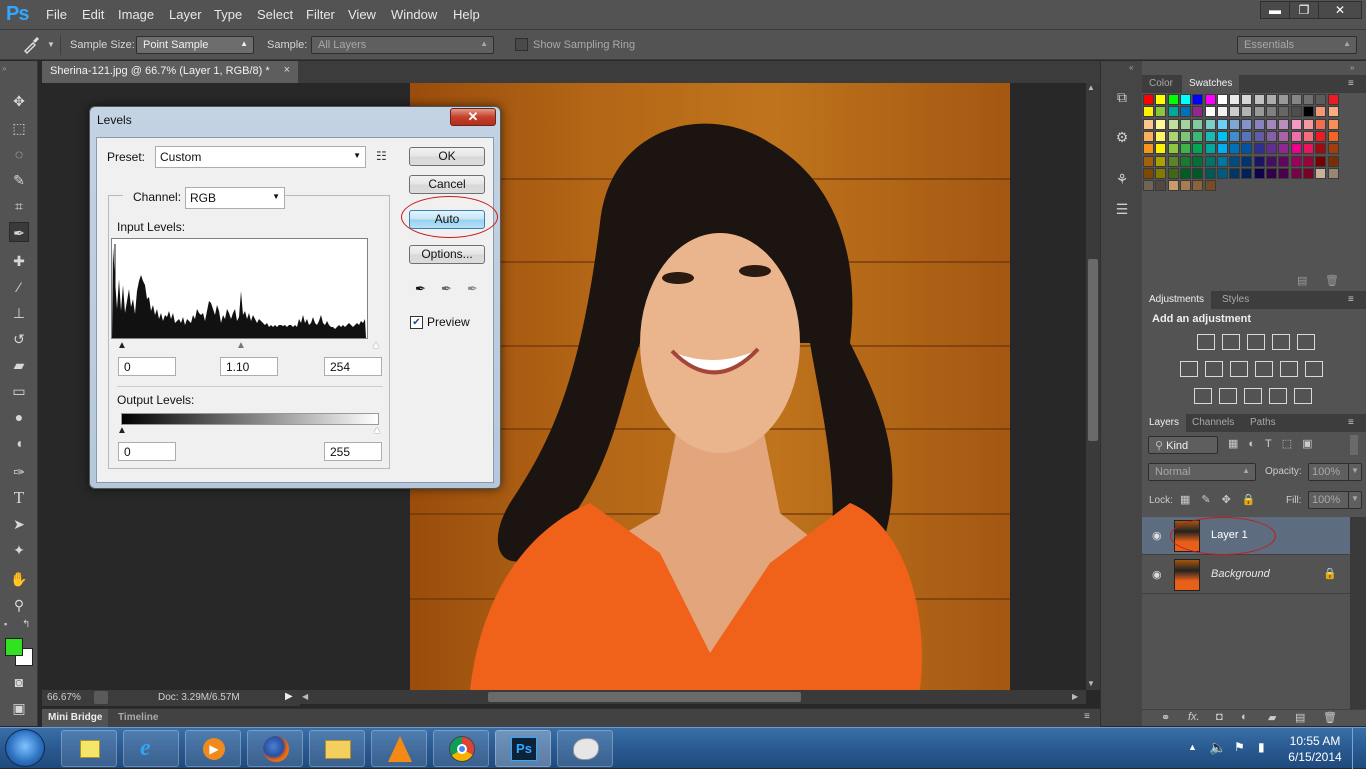  What do you see at coordinates (447, 156) in the screenshot?
I see `ok-button: OK` at bounding box center [447, 156].